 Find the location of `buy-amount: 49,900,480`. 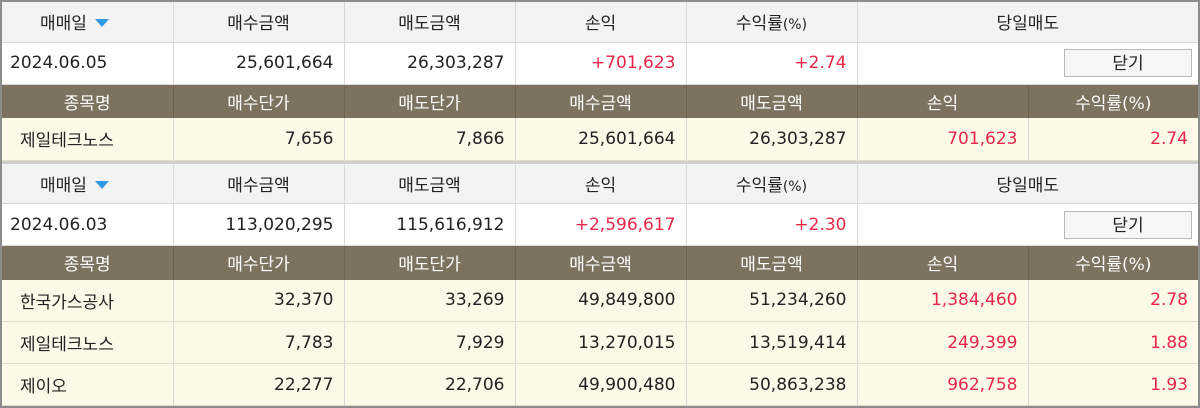

buy-amount: 49,900,480 is located at coordinates (601, 384).